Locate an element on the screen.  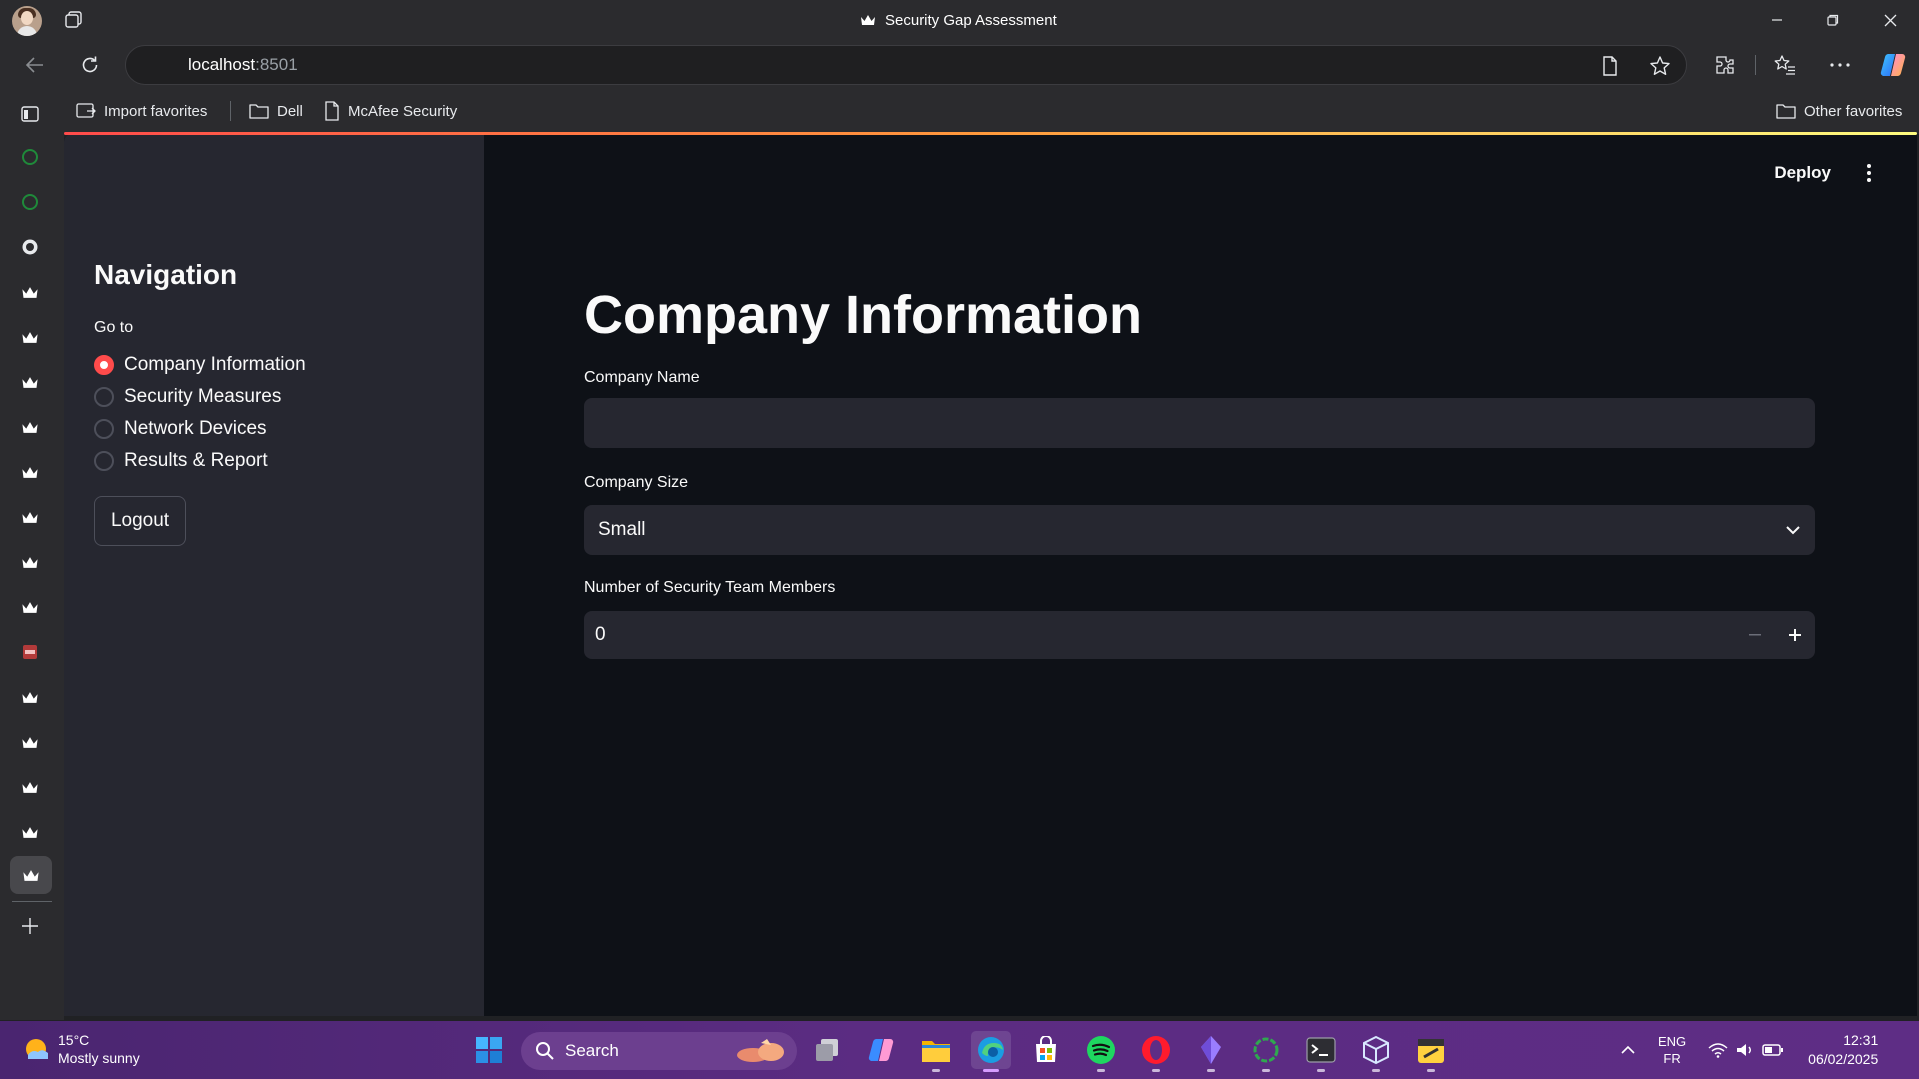
company-size-select: Small is located at coordinates (1199, 530).